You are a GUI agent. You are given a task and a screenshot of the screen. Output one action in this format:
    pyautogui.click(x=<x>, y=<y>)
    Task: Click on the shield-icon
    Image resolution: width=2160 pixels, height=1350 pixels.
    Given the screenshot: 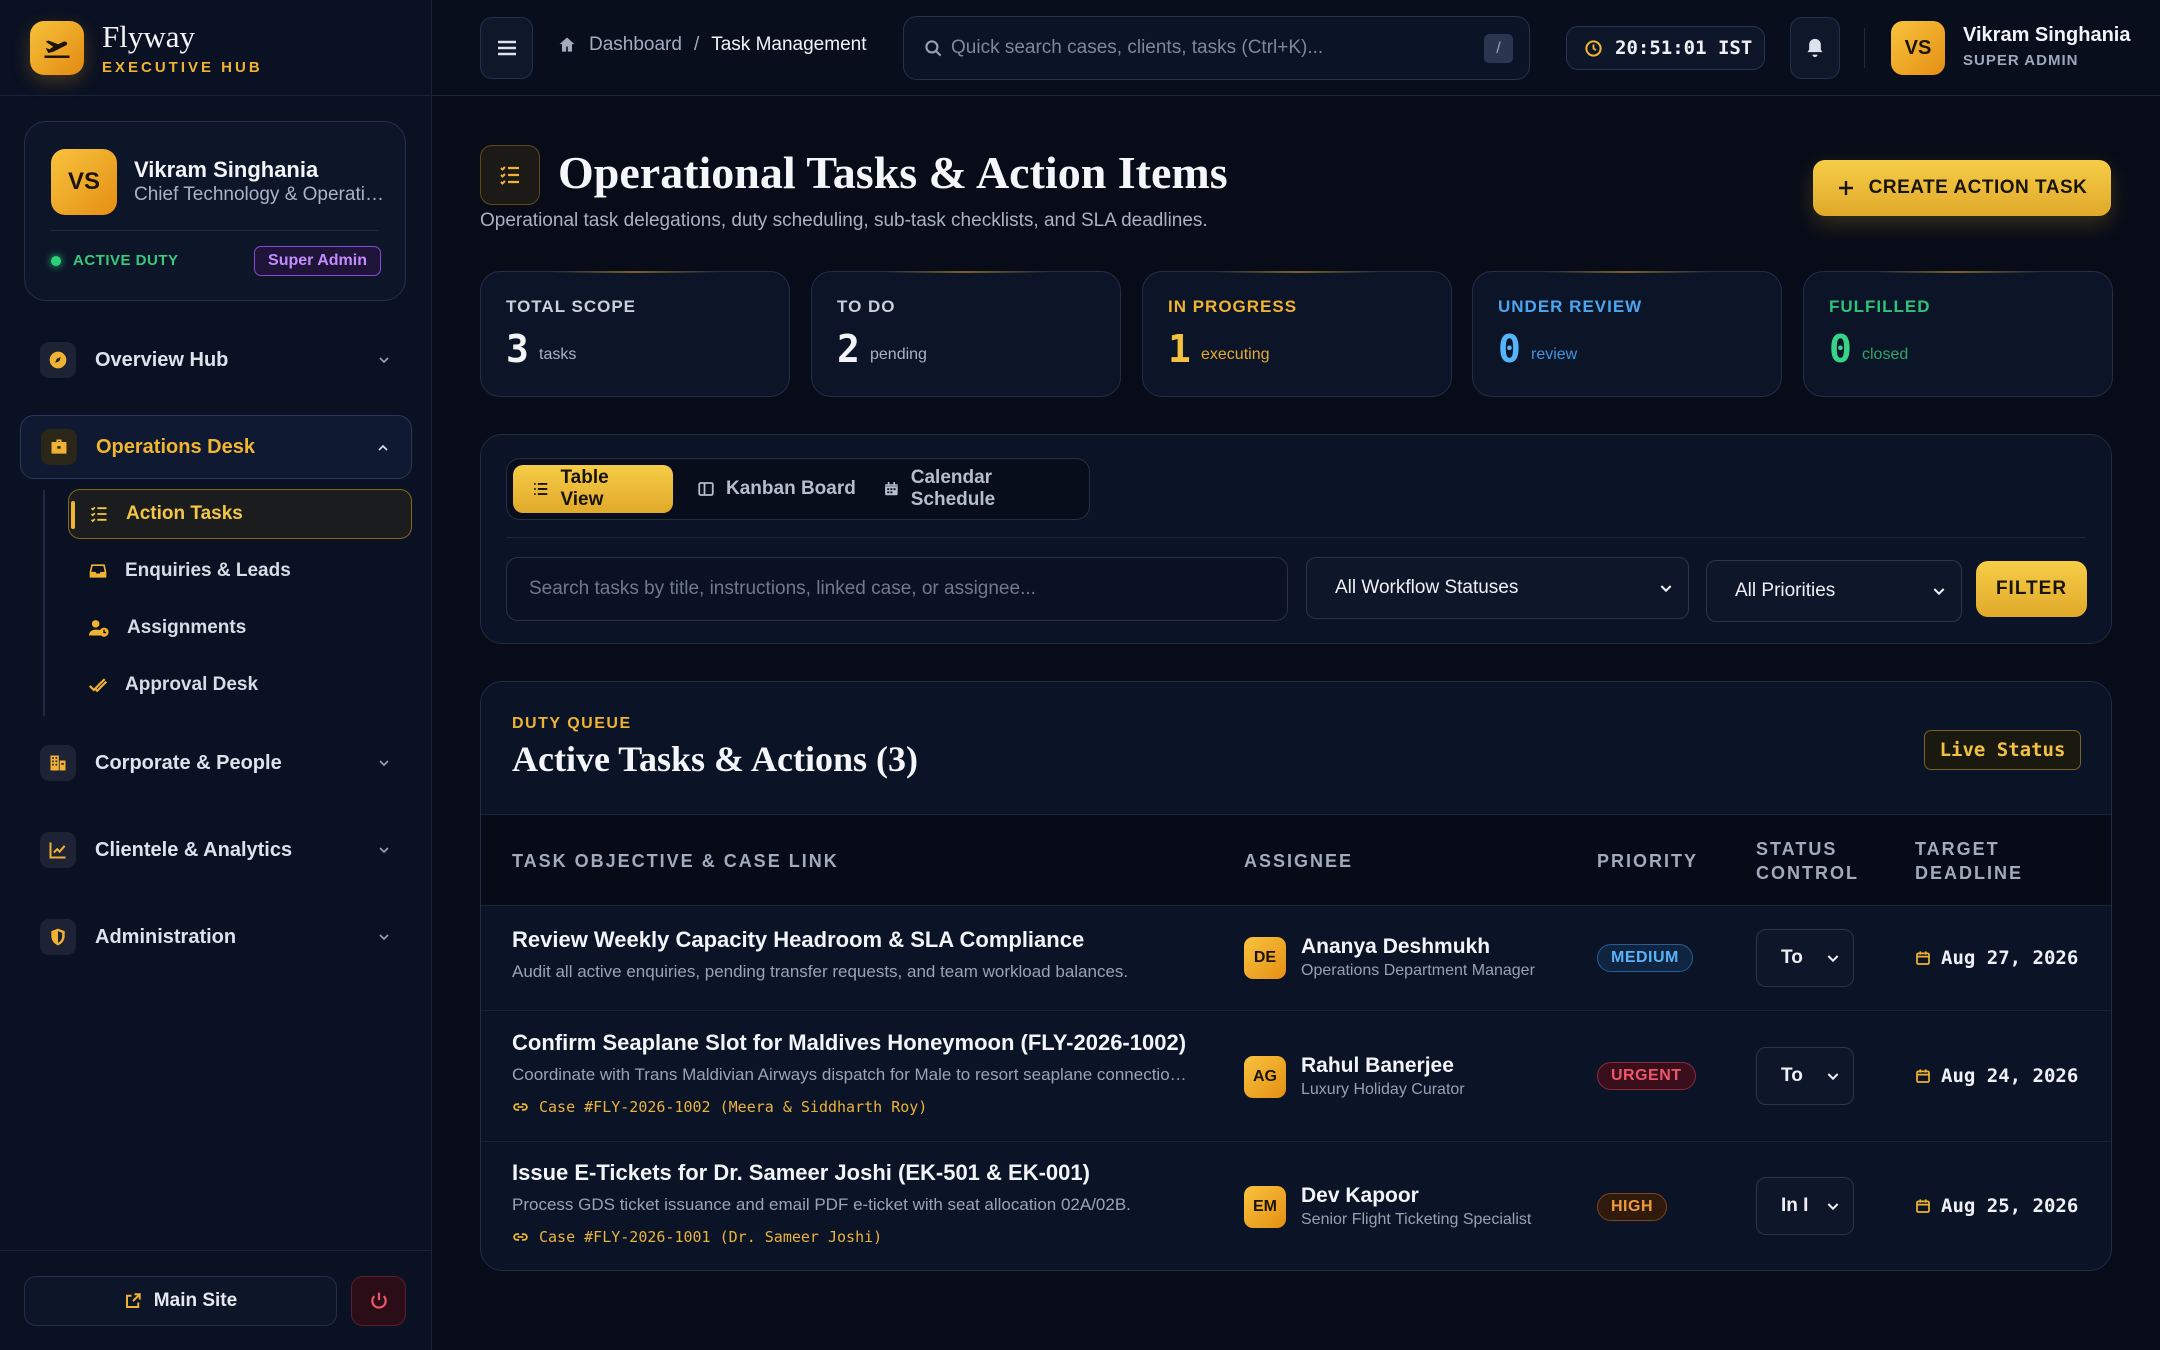 What is the action you would take?
    pyautogui.click(x=58, y=937)
    